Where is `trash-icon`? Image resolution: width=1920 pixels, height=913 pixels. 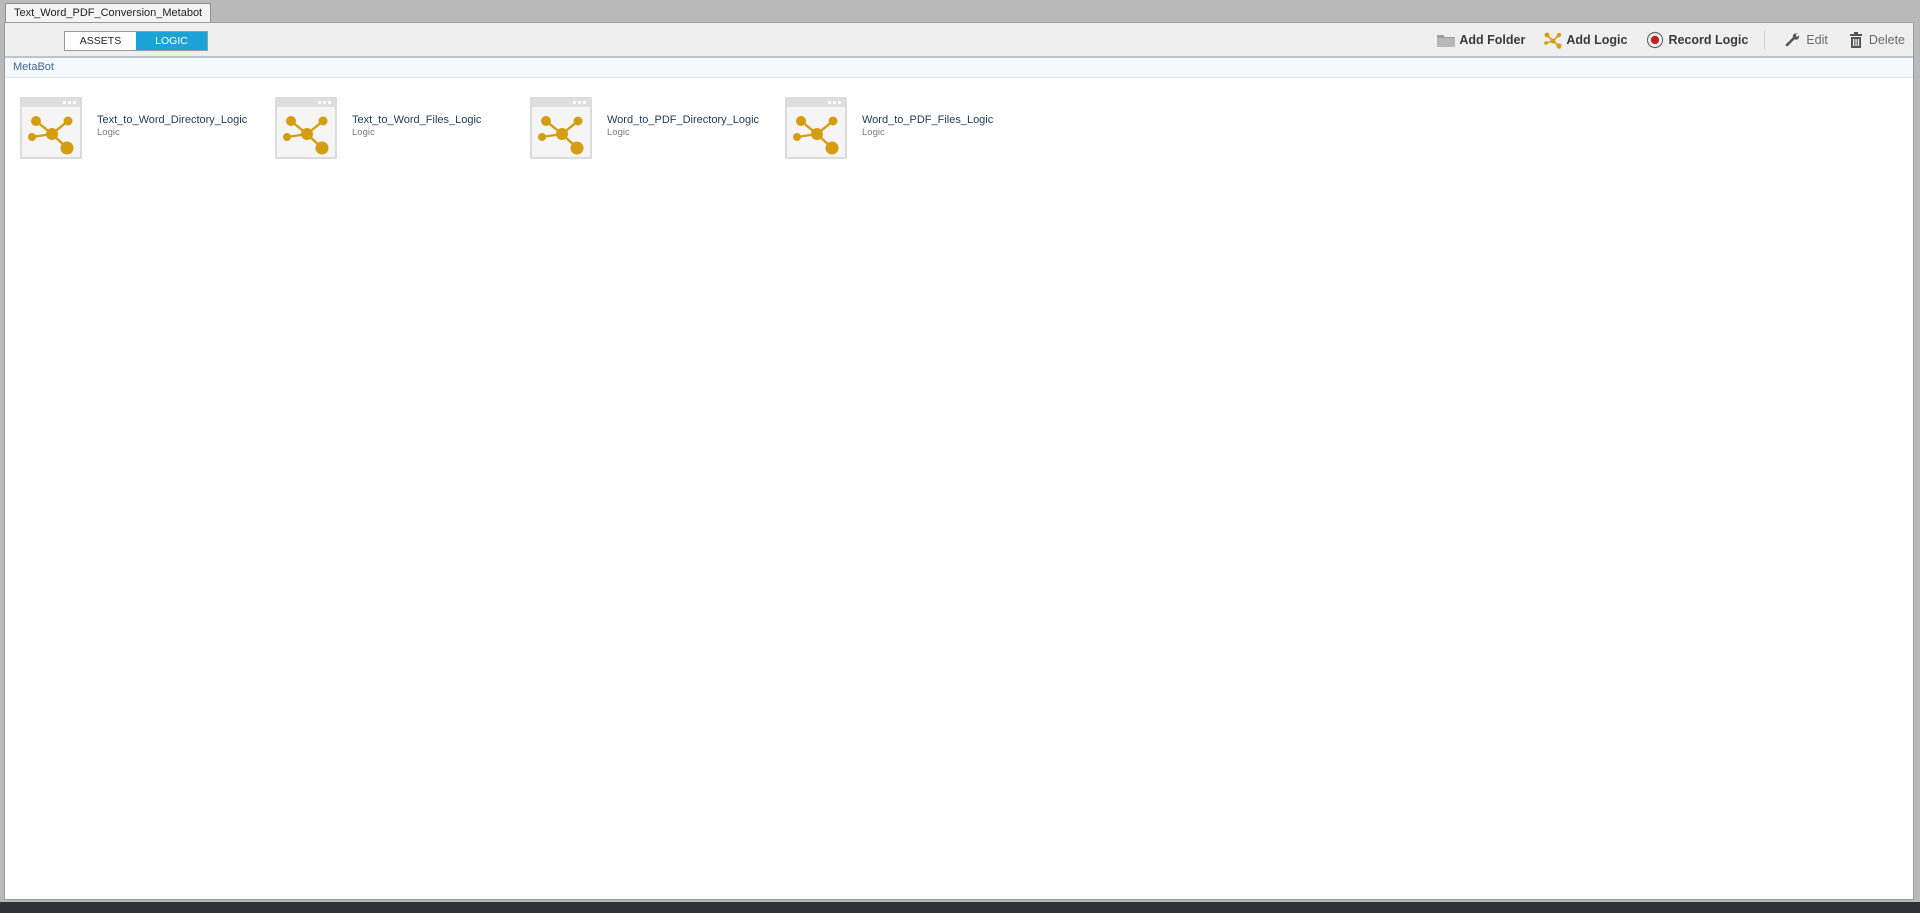
trash-icon is located at coordinates (1856, 40).